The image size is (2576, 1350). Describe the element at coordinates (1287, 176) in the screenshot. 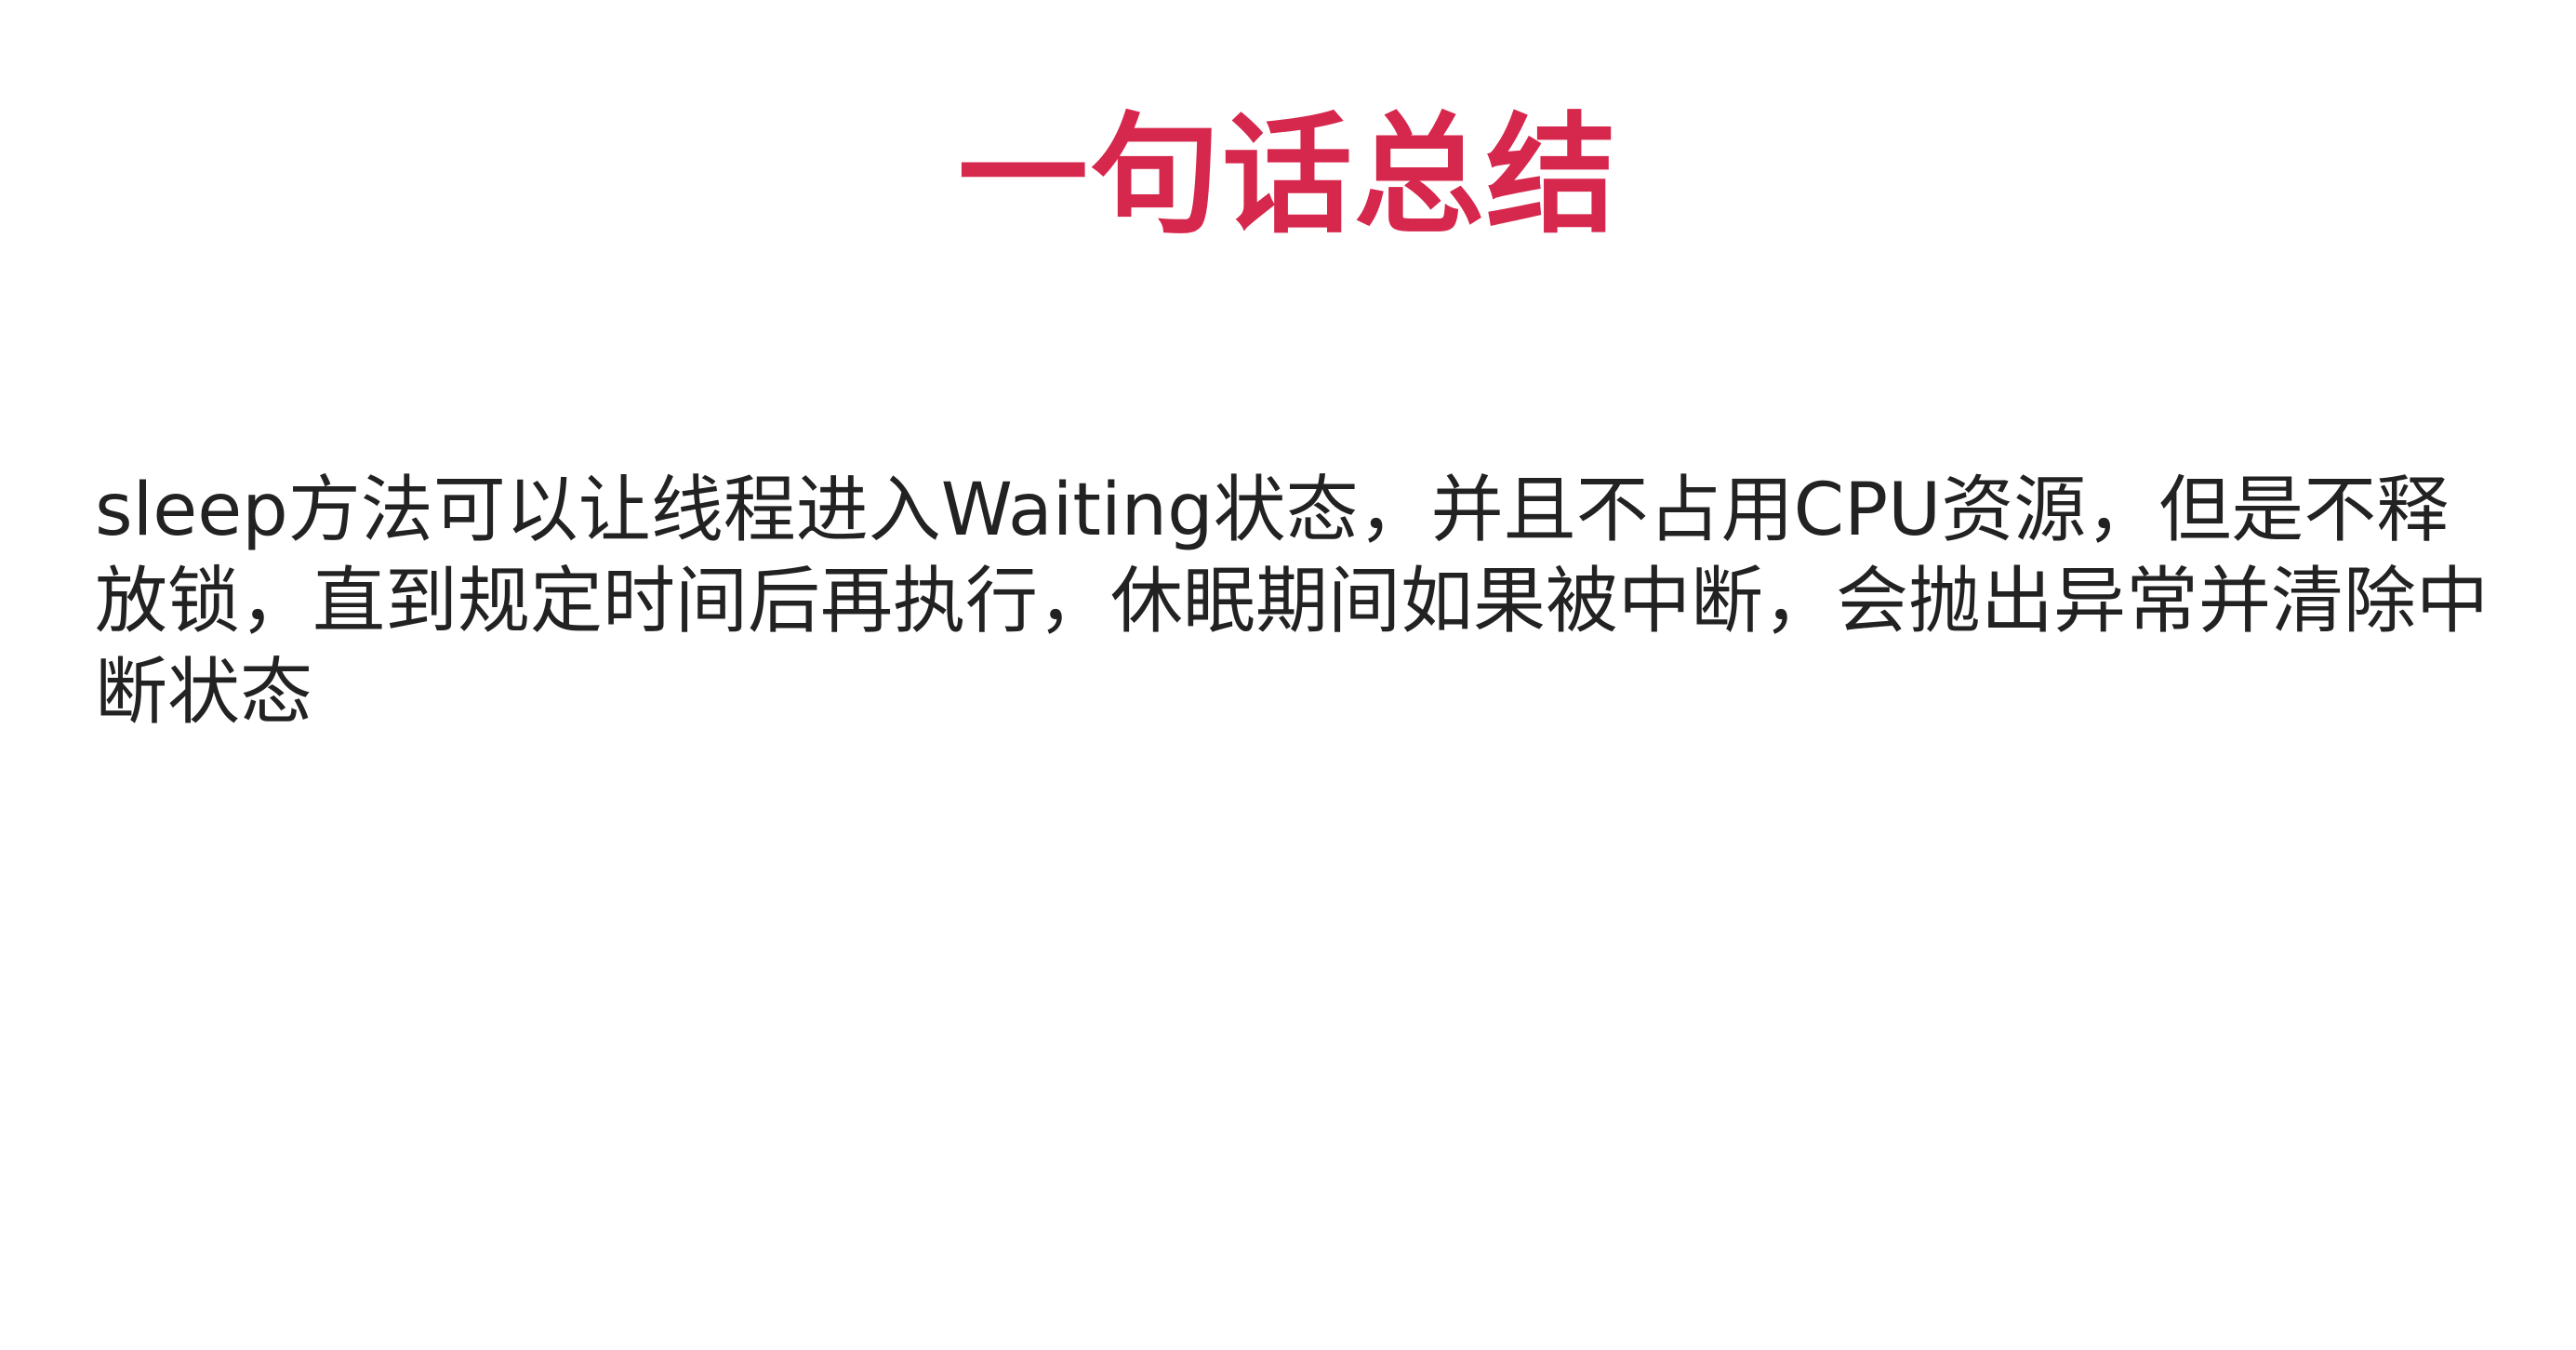

I see `slide-title: 一句话总结` at that location.